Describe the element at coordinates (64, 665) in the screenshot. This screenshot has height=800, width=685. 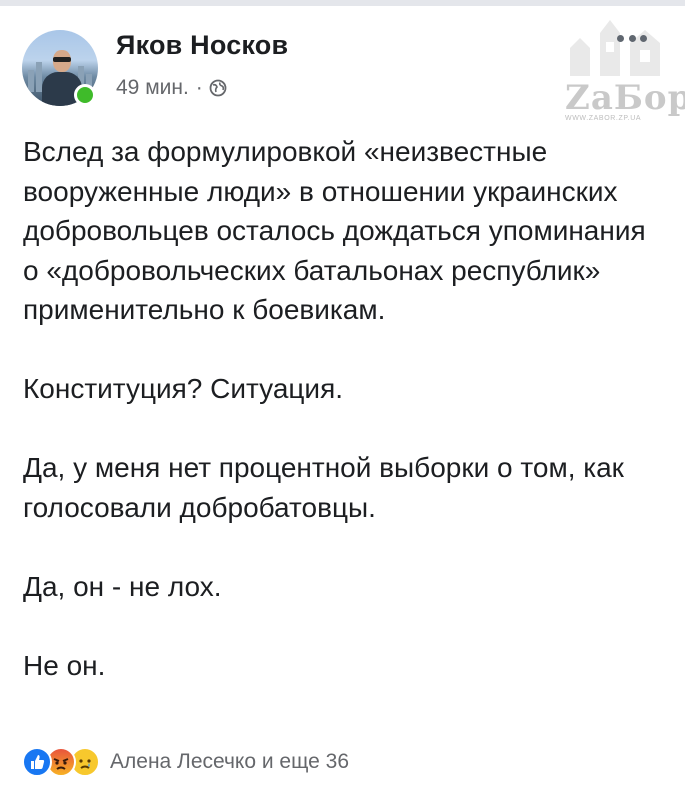
I see `post-paragraph: Не он.` at that location.